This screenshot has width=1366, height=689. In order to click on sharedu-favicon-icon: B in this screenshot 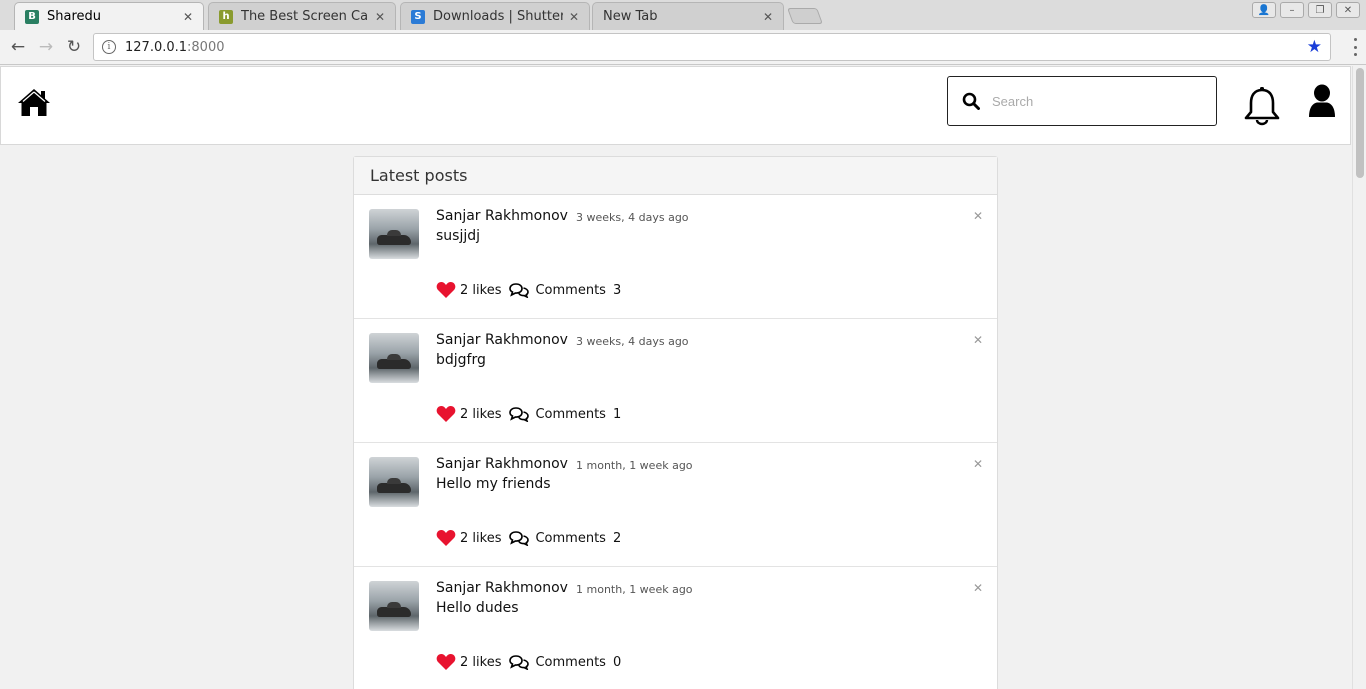, I will do `click(32, 16)`.